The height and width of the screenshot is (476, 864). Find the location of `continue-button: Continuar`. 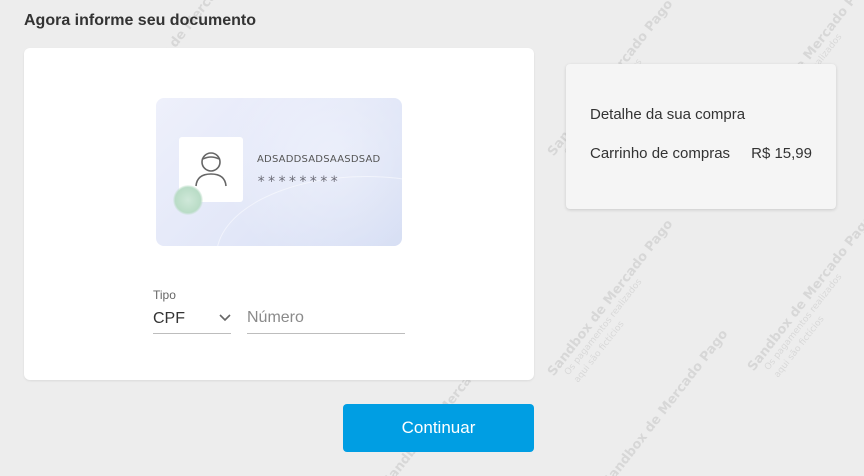

continue-button: Continuar is located at coordinates (438, 428).